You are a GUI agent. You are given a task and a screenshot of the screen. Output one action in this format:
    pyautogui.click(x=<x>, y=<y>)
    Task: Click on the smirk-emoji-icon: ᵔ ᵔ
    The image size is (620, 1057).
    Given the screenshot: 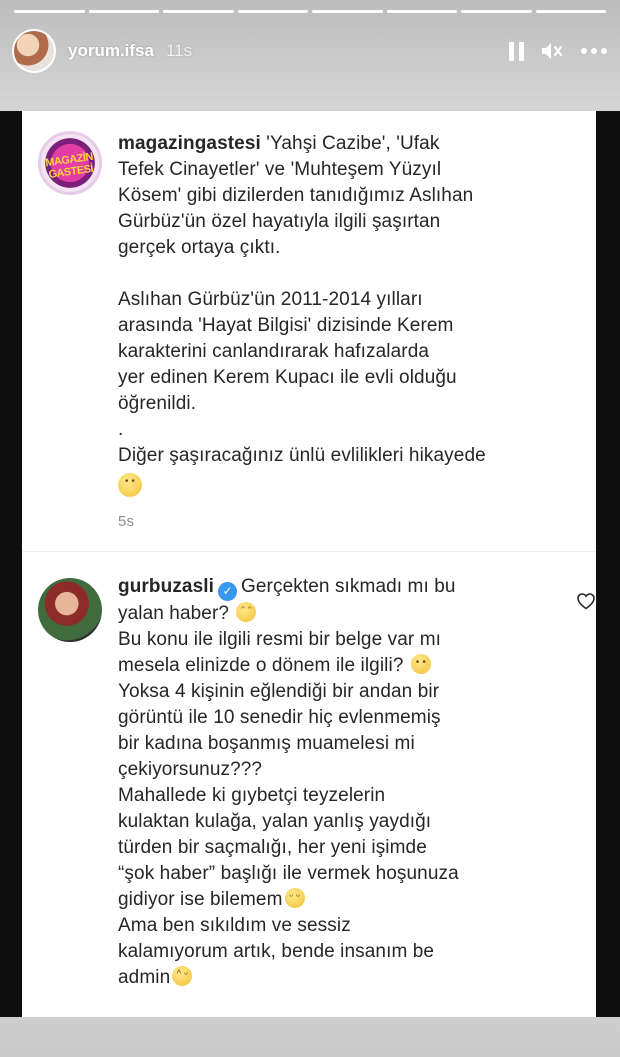 What is the action you would take?
    pyautogui.click(x=246, y=612)
    